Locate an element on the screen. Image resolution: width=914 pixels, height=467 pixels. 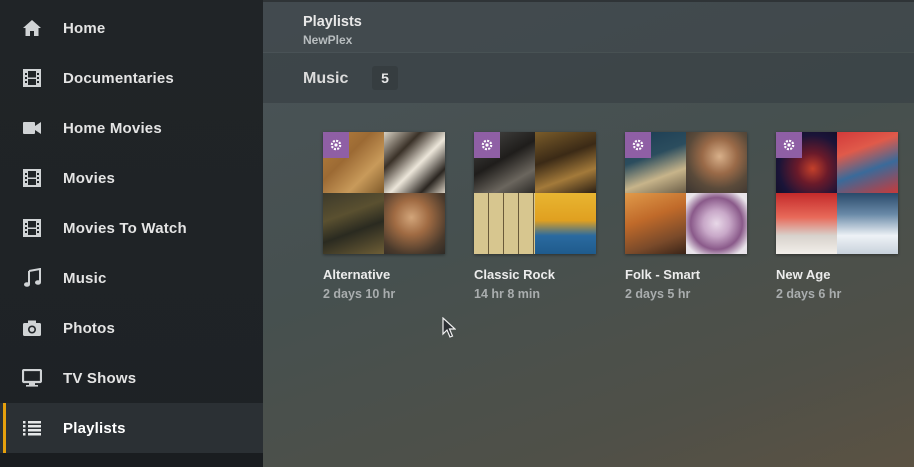
sidebar-item-tv-shows: TV Shows is located at coordinates (131, 378).